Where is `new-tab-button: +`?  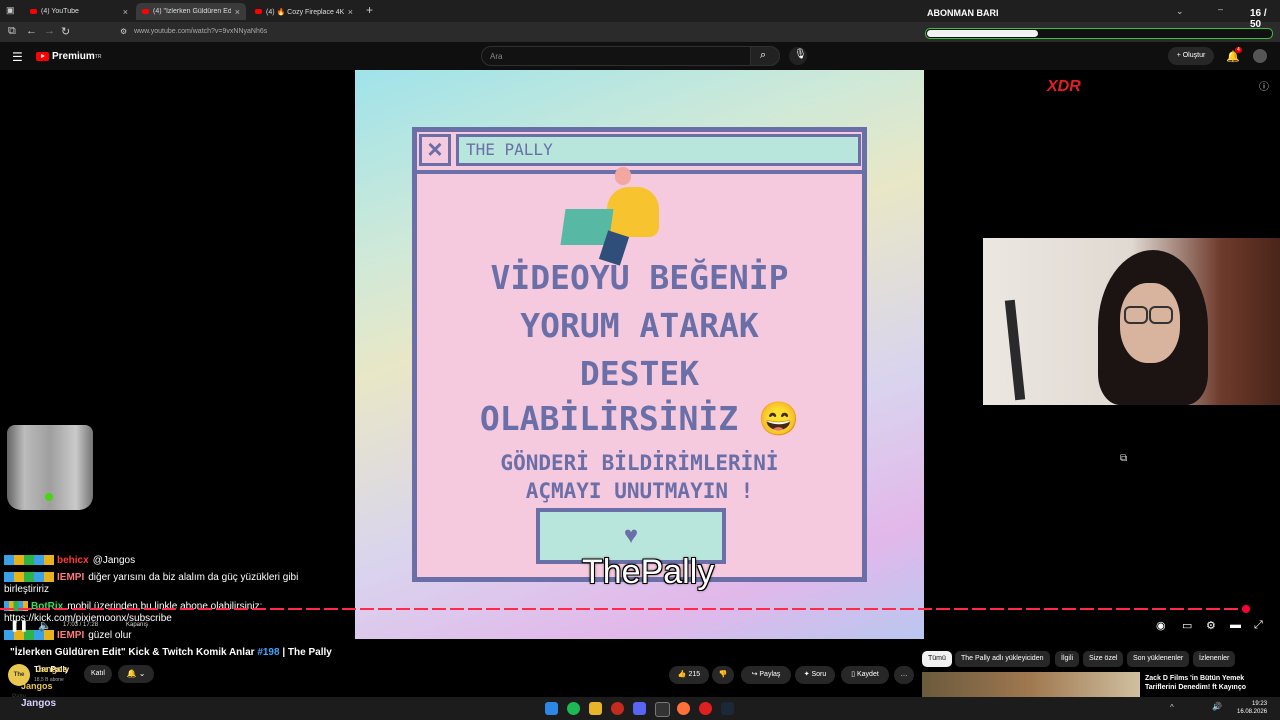
new-tab-button: + is located at coordinates (369, 10).